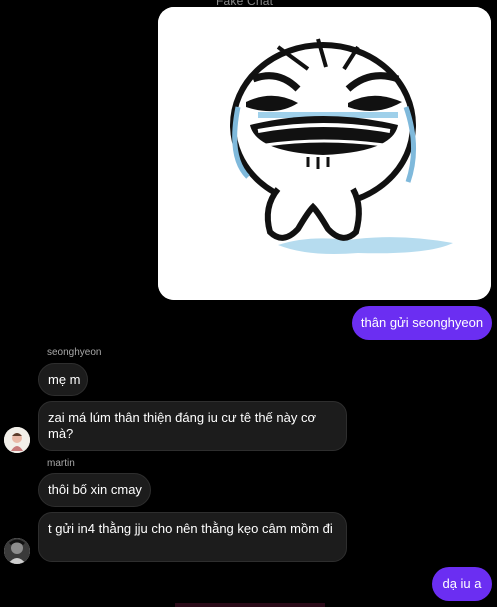  What do you see at coordinates (61, 463) in the screenshot?
I see `sender-name: martin` at bounding box center [61, 463].